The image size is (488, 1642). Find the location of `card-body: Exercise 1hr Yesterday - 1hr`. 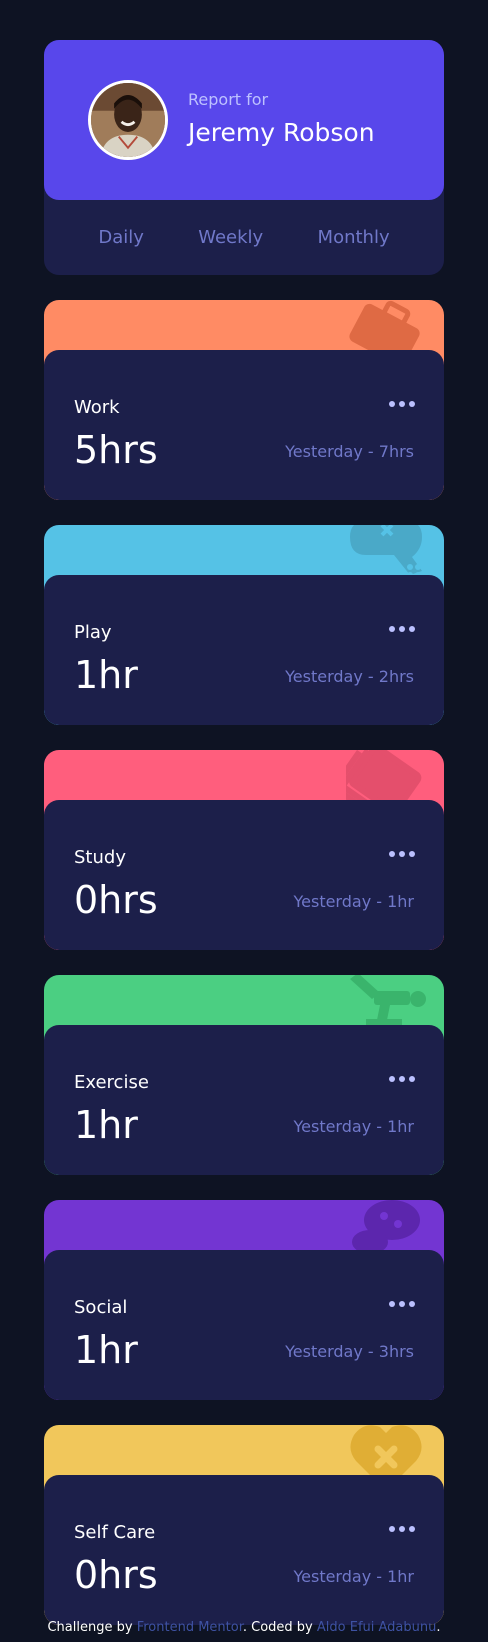

card-body: Exercise 1hr Yesterday - 1hr is located at coordinates (244, 1100).